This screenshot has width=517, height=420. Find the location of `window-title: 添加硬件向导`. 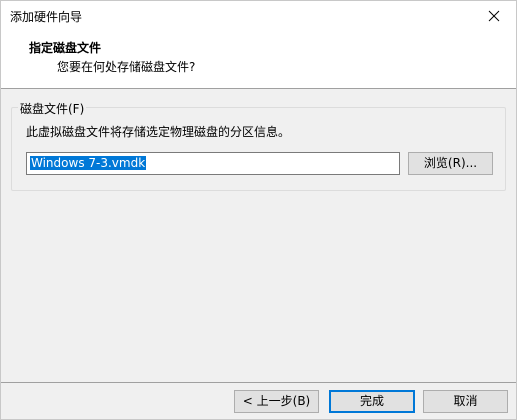

window-title: 添加硬件向导 is located at coordinates (46, 17).